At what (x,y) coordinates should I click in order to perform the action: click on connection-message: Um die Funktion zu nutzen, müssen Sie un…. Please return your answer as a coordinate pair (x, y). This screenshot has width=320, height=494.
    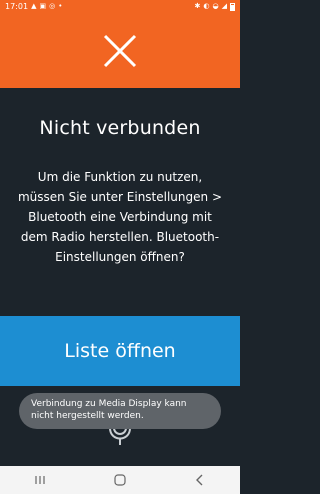
    Looking at the image, I should click on (119, 217).